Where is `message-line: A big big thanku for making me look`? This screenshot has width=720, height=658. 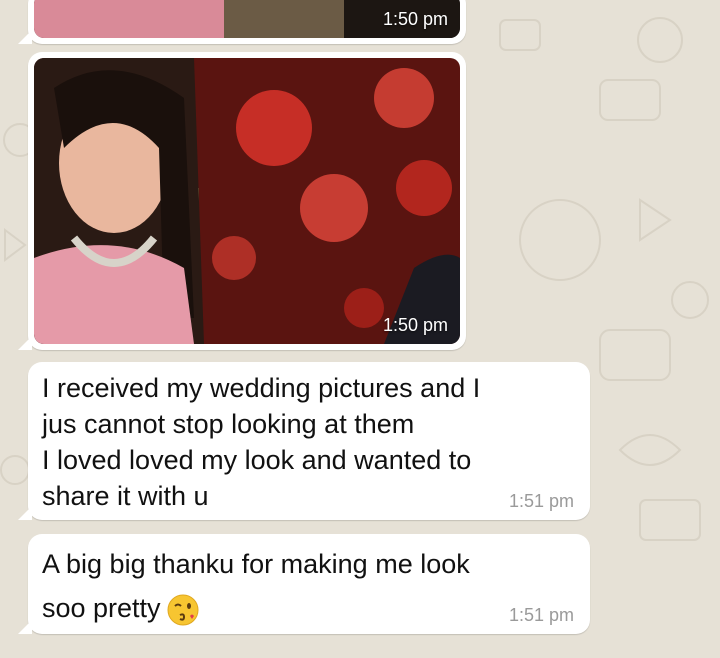 message-line: A big big thanku for making me look is located at coordinates (256, 564).